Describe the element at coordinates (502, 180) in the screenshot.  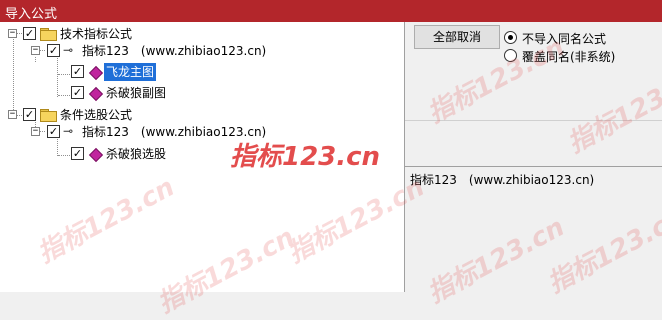
I see `formula-info-text: 指标123 (www.zhibiao123.cn)` at that location.